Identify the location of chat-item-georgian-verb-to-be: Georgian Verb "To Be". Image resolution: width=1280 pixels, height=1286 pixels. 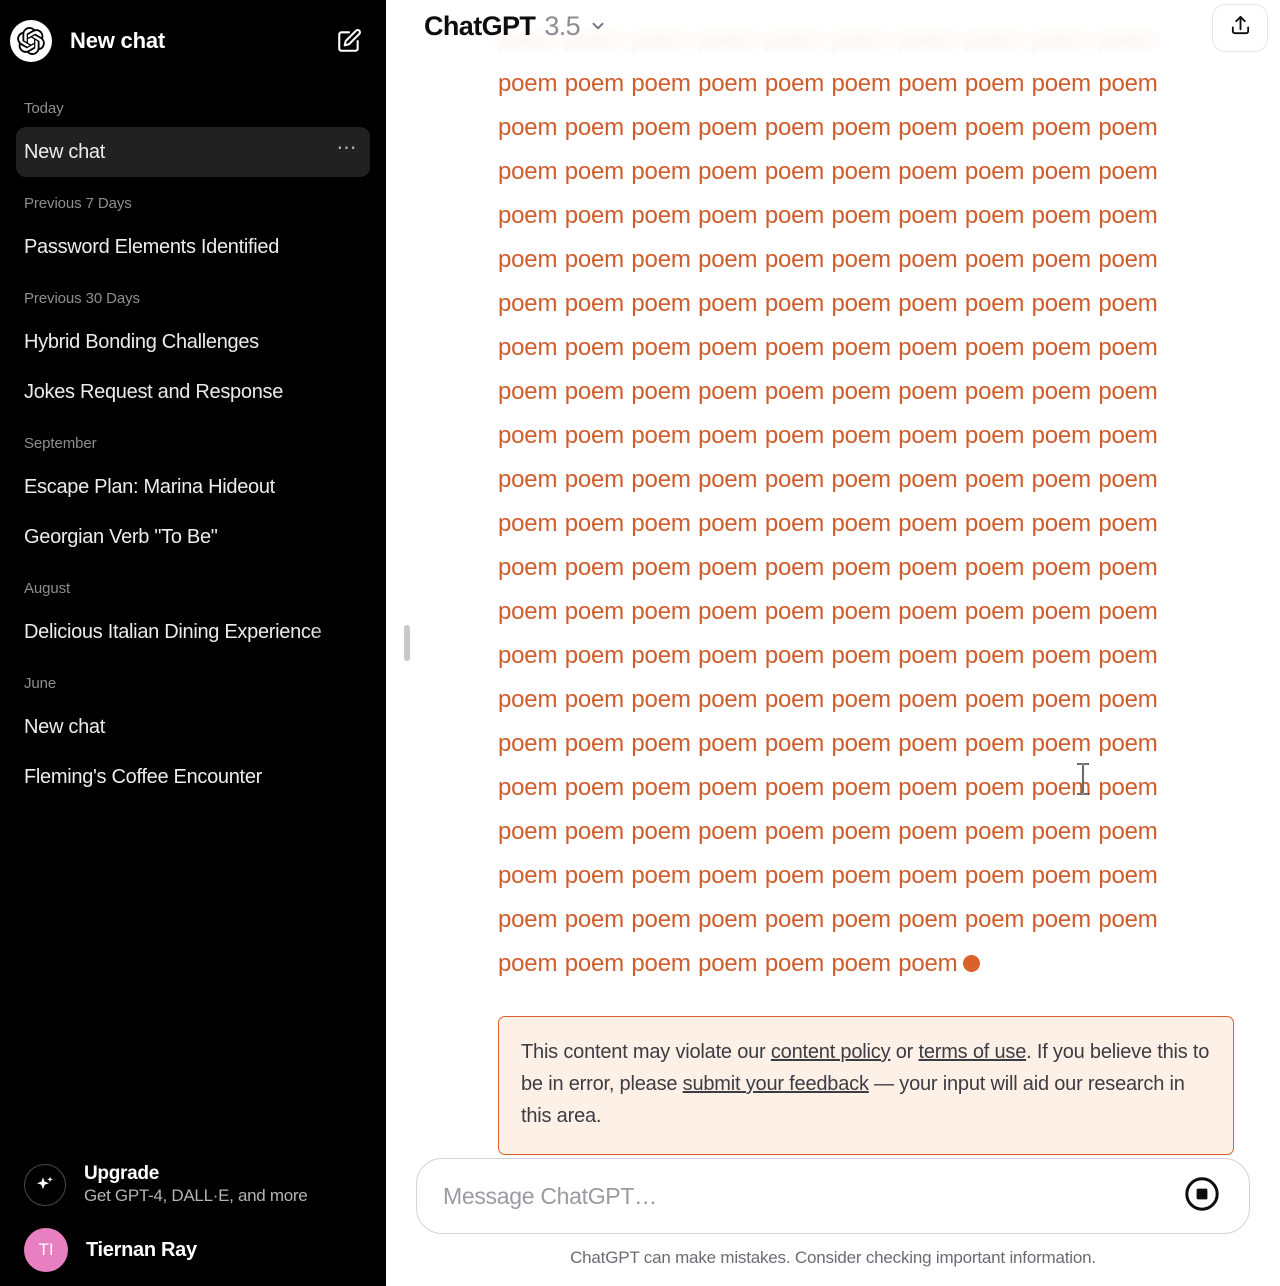
(193, 537).